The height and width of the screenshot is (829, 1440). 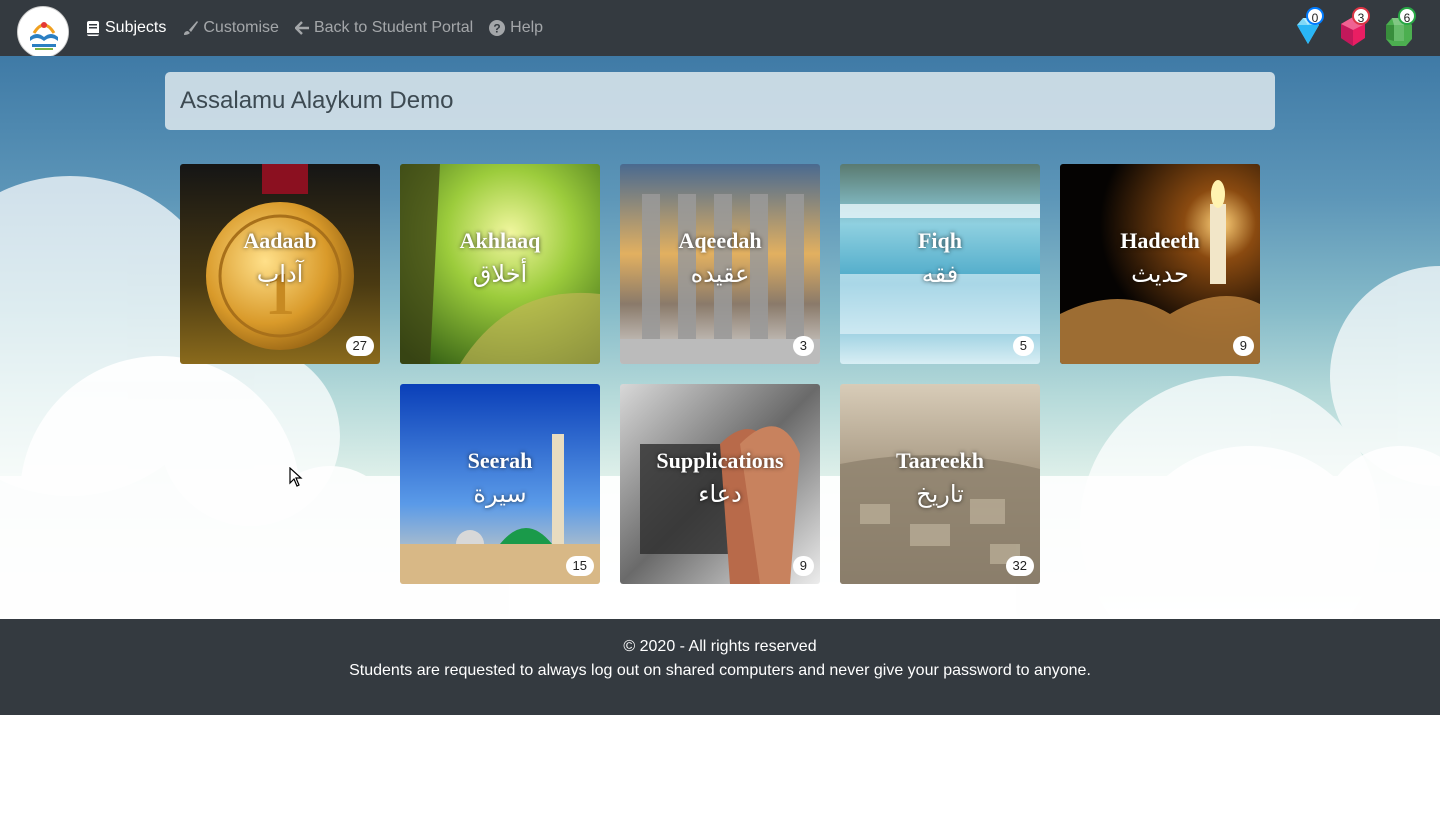 What do you see at coordinates (359, 346) in the screenshot?
I see `lesson-count-badge: 27` at bounding box center [359, 346].